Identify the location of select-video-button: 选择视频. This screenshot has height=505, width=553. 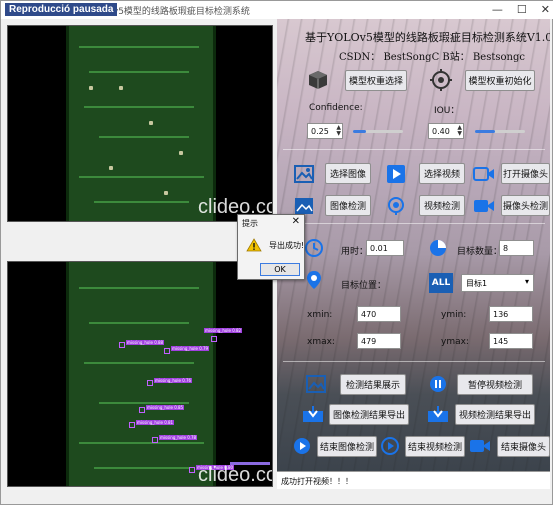
(442, 173).